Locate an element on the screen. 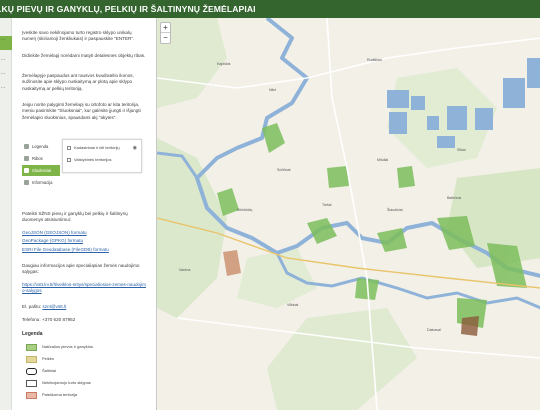  eye-icon: ◉ is located at coordinates (135, 148).